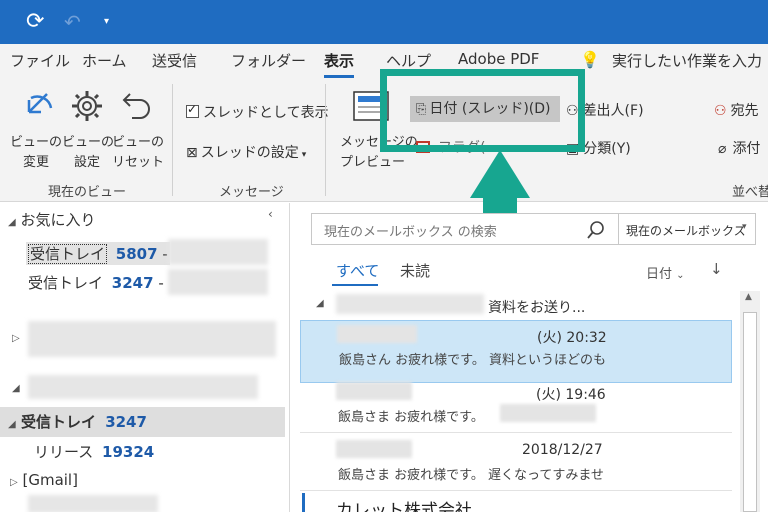  Describe the element at coordinates (750, 412) in the screenshot. I see `scrollbar-thumb` at that location.